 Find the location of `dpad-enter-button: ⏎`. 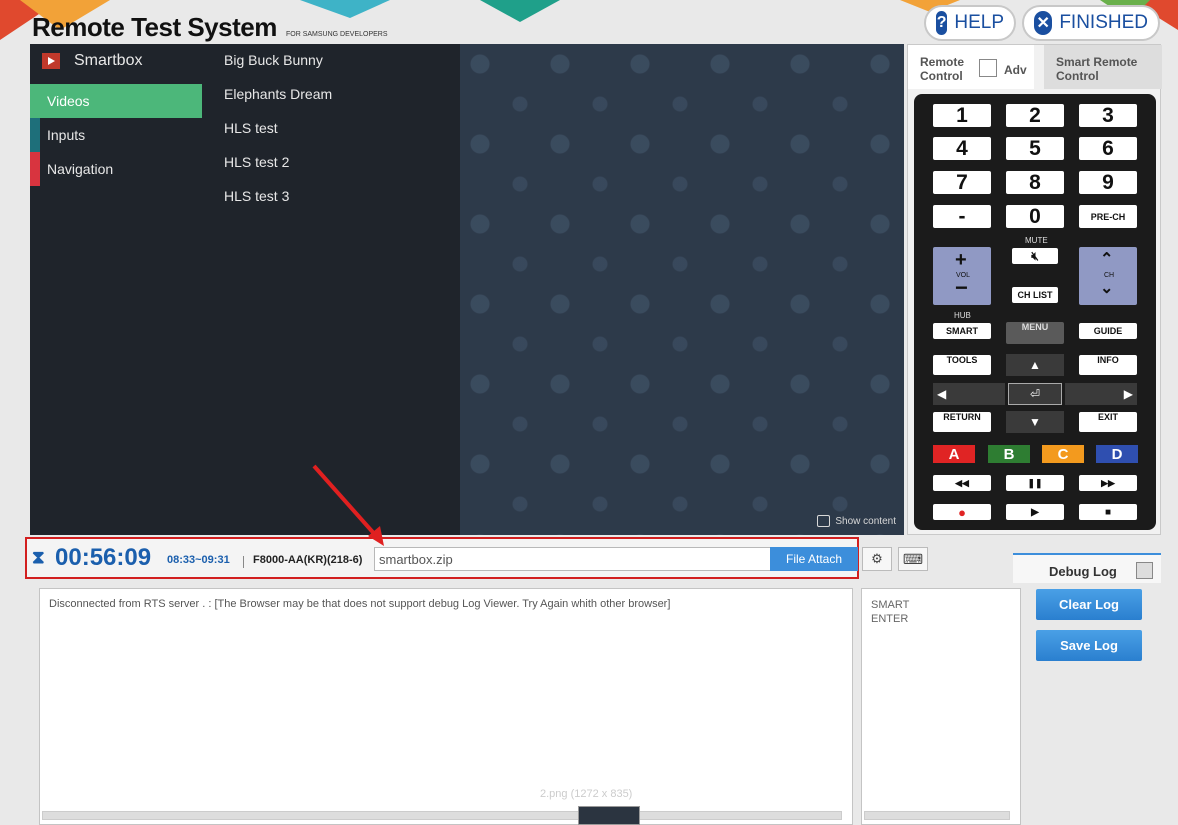

dpad-enter-button: ⏎ is located at coordinates (1035, 394).